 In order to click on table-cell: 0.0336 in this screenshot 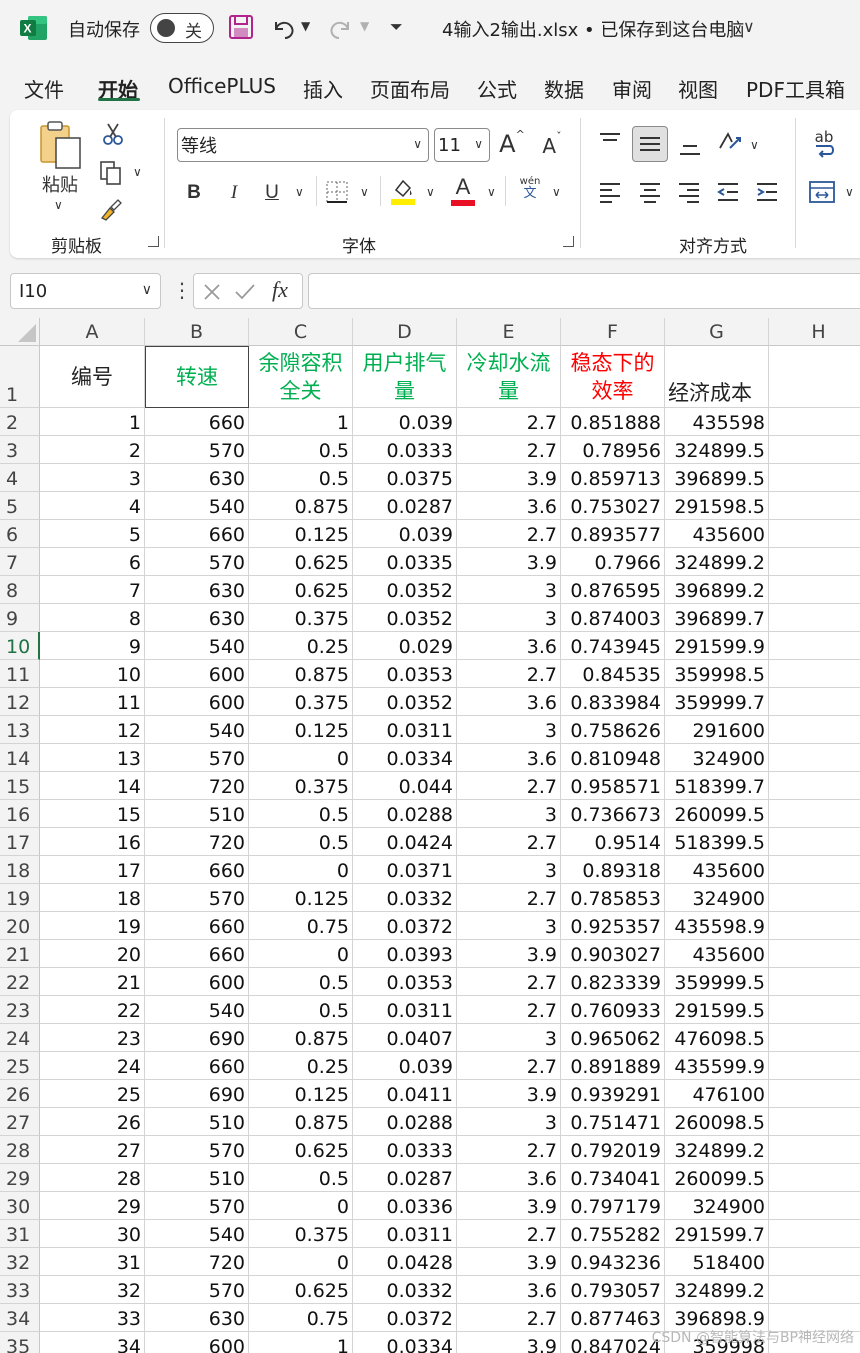, I will do `click(405, 1206)`.